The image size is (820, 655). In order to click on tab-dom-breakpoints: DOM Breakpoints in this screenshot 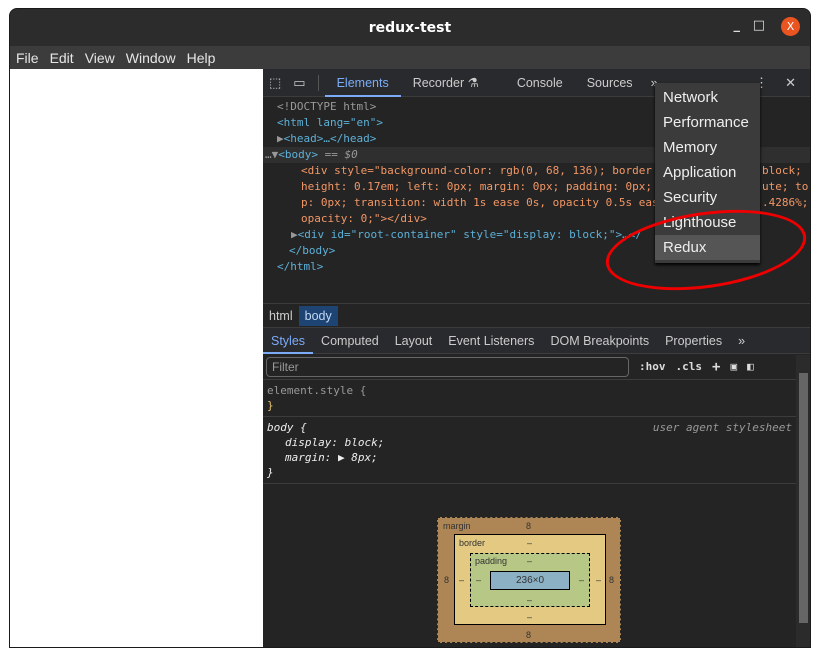, I will do `click(599, 341)`.